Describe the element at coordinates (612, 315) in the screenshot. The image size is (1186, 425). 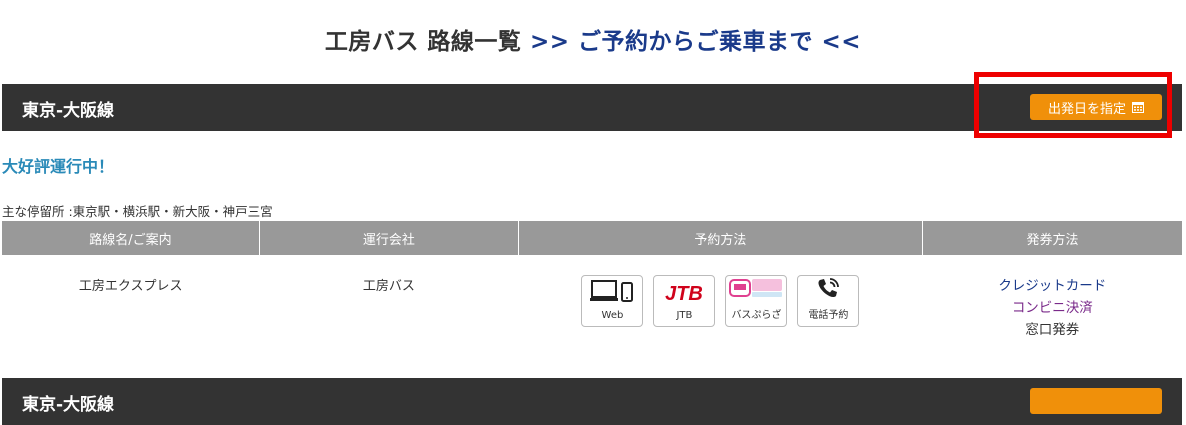
I see `method-label: Web` at that location.